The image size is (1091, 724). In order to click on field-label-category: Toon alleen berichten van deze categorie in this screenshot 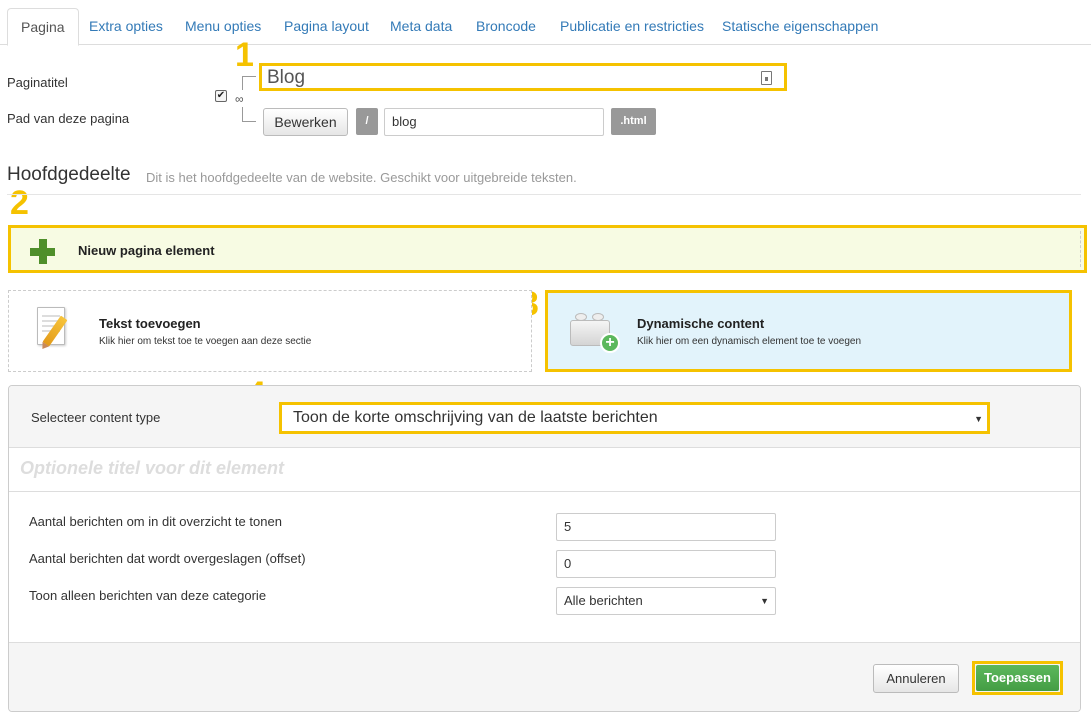, I will do `click(148, 595)`.